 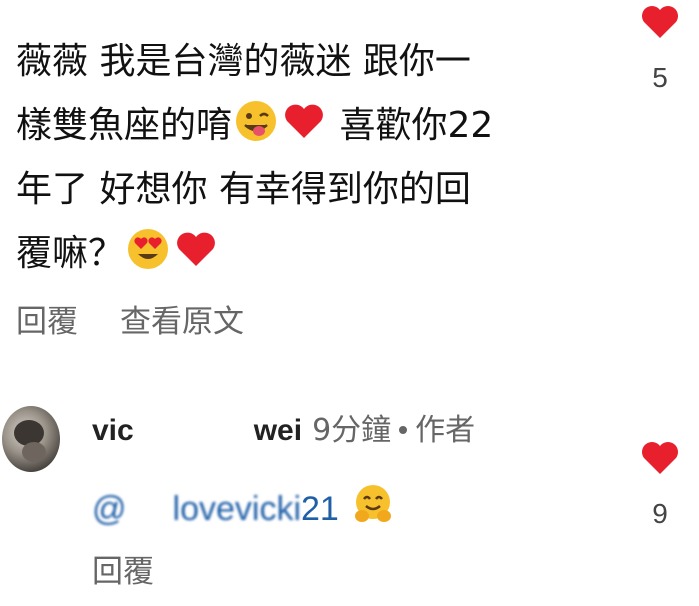 What do you see at coordinates (373, 504) in the screenshot?
I see `hugging-face-emoji-icon` at bounding box center [373, 504].